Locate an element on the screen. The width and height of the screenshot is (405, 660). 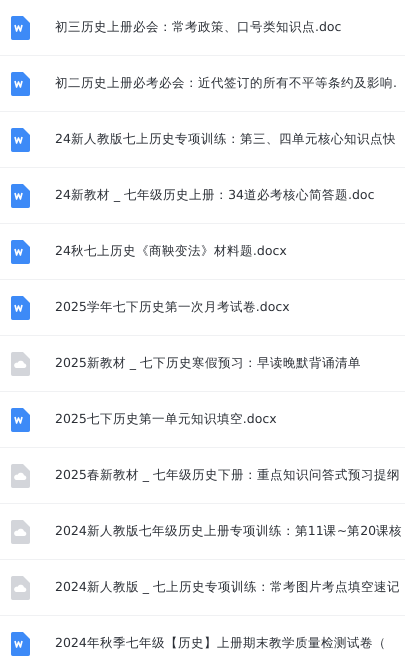
file-name: 2025七下历史第一单元知识填空.docx is located at coordinates (166, 419).